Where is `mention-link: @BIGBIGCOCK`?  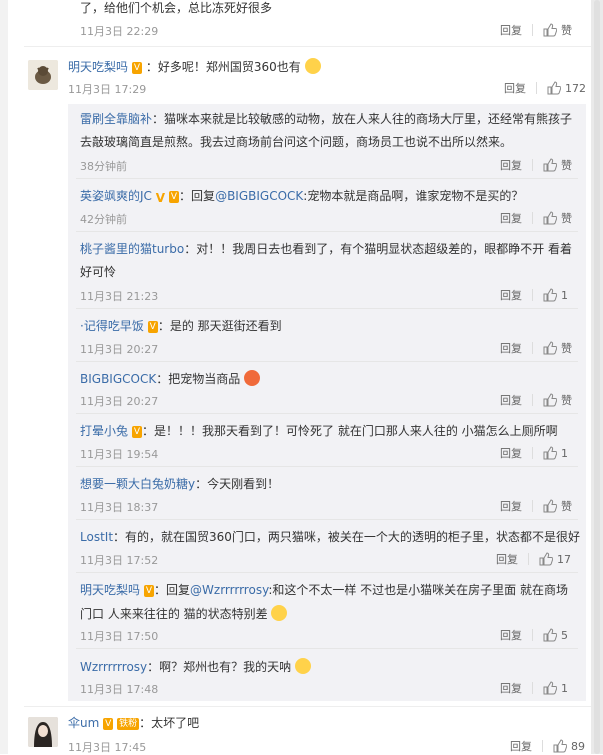
mention-link: @BIGBIGCOCK is located at coordinates (259, 196).